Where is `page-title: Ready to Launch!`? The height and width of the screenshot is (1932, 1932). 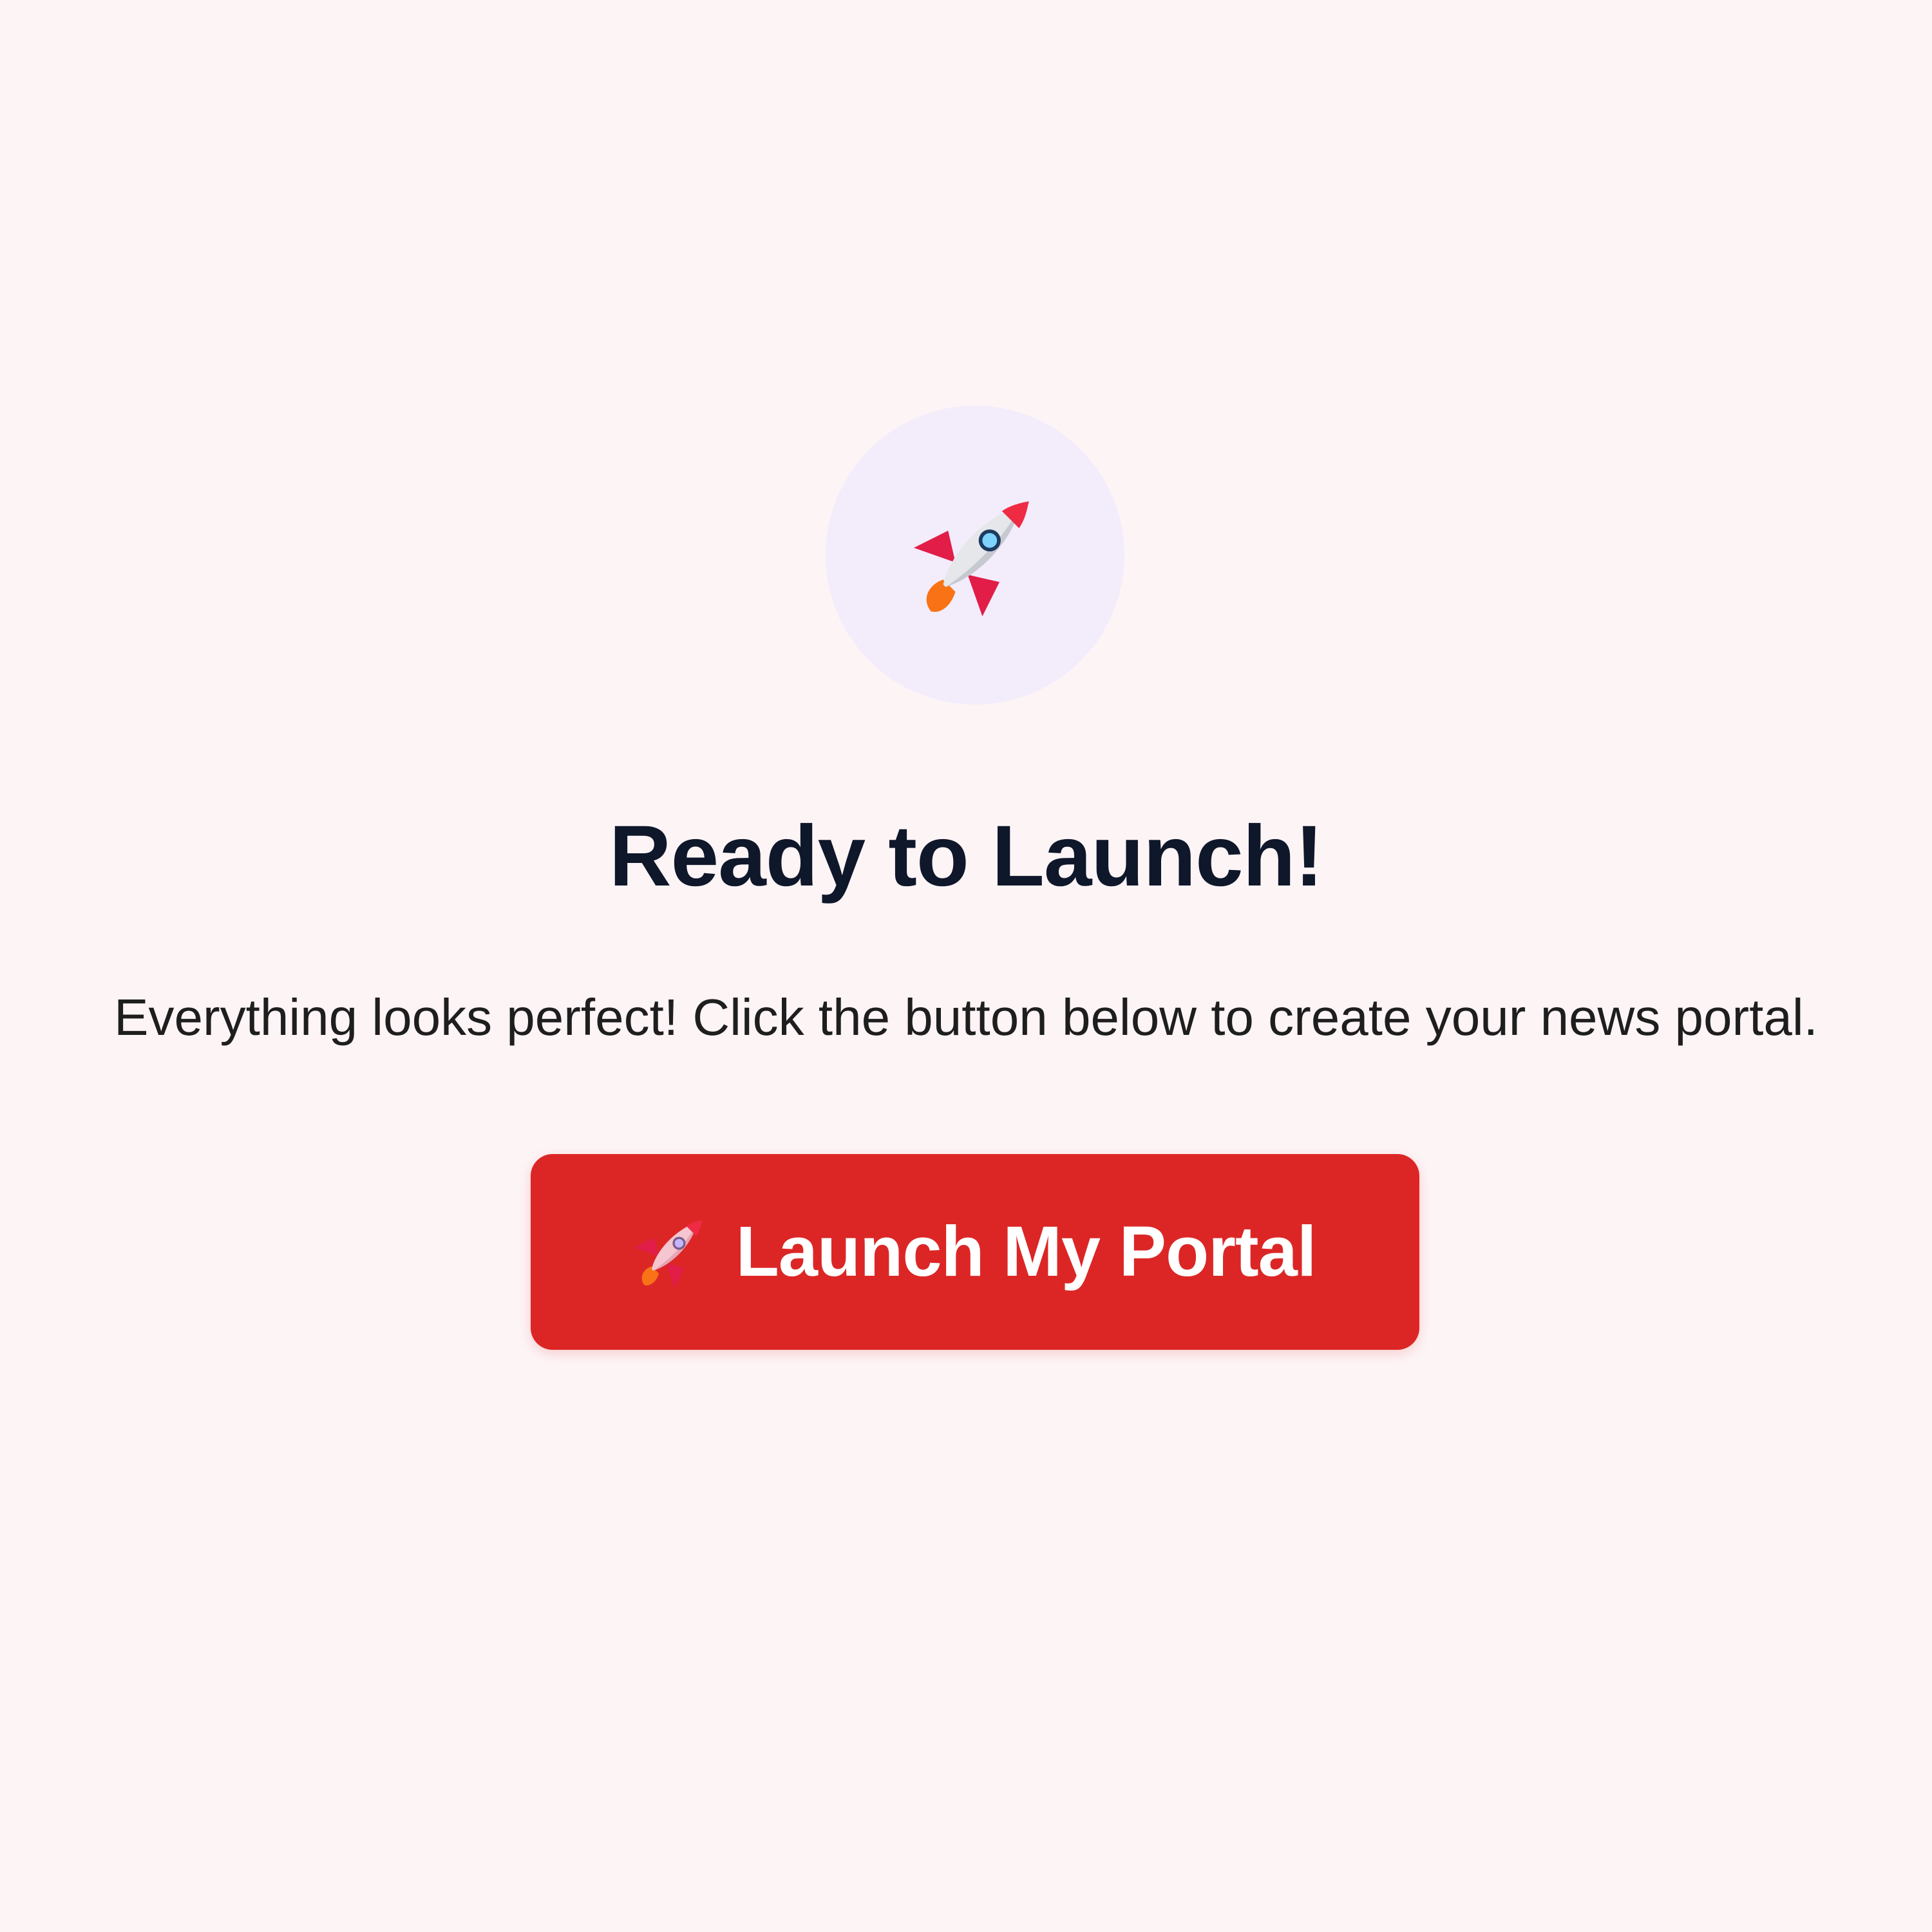
page-title: Ready to Launch! is located at coordinates (966, 856).